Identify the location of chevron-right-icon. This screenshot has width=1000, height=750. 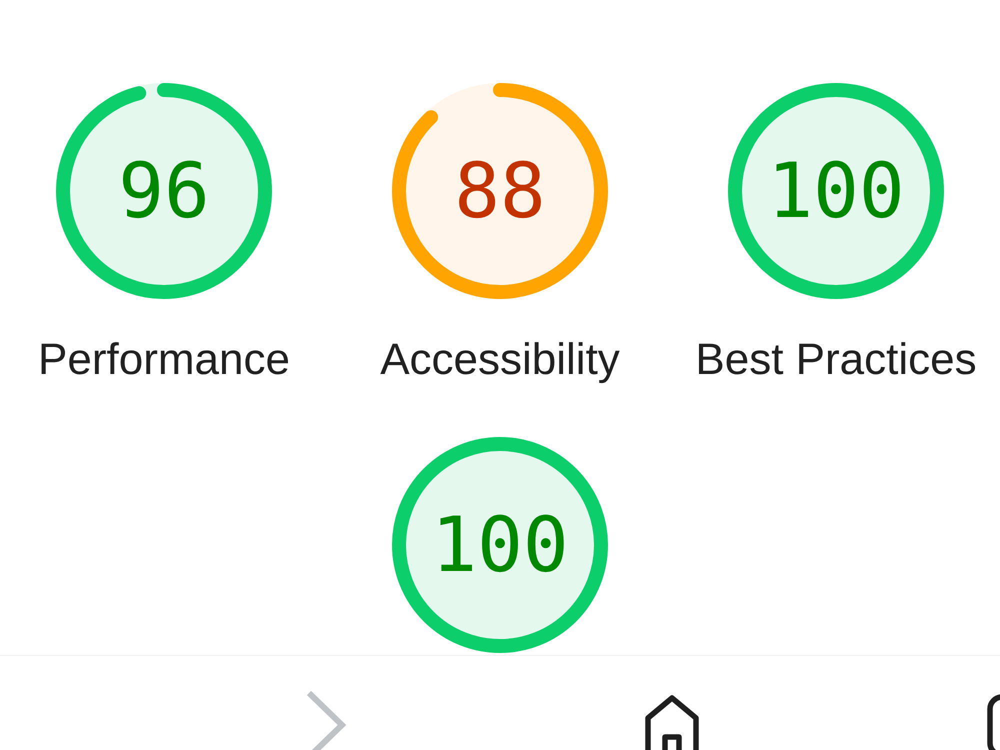
(326, 720).